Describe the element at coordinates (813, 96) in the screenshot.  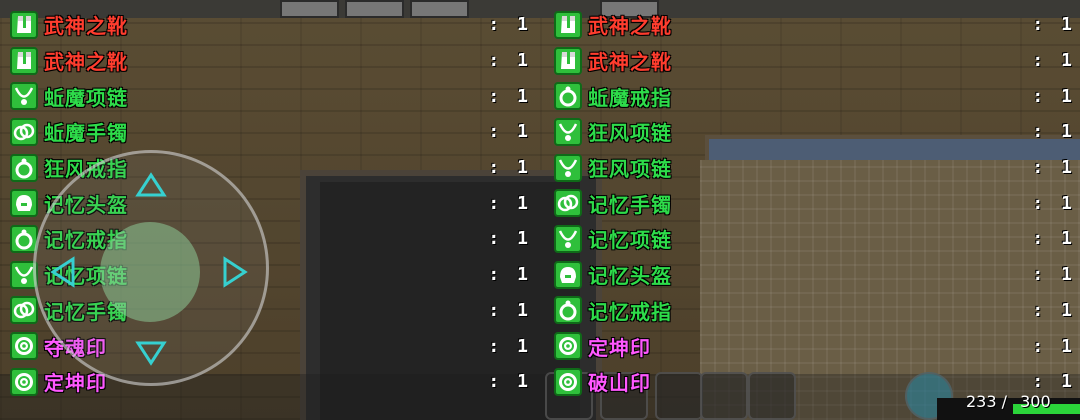
I see `item-row: 蚯魔戒指:1` at that location.